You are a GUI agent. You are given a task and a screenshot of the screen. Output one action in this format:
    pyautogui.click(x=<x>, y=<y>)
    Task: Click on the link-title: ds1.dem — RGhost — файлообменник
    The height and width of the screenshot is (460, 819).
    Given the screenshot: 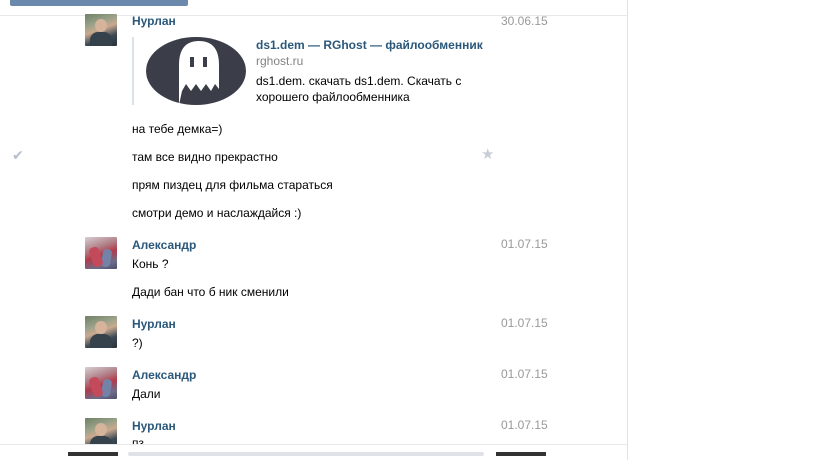 What is the action you would take?
    pyautogui.click(x=369, y=45)
    